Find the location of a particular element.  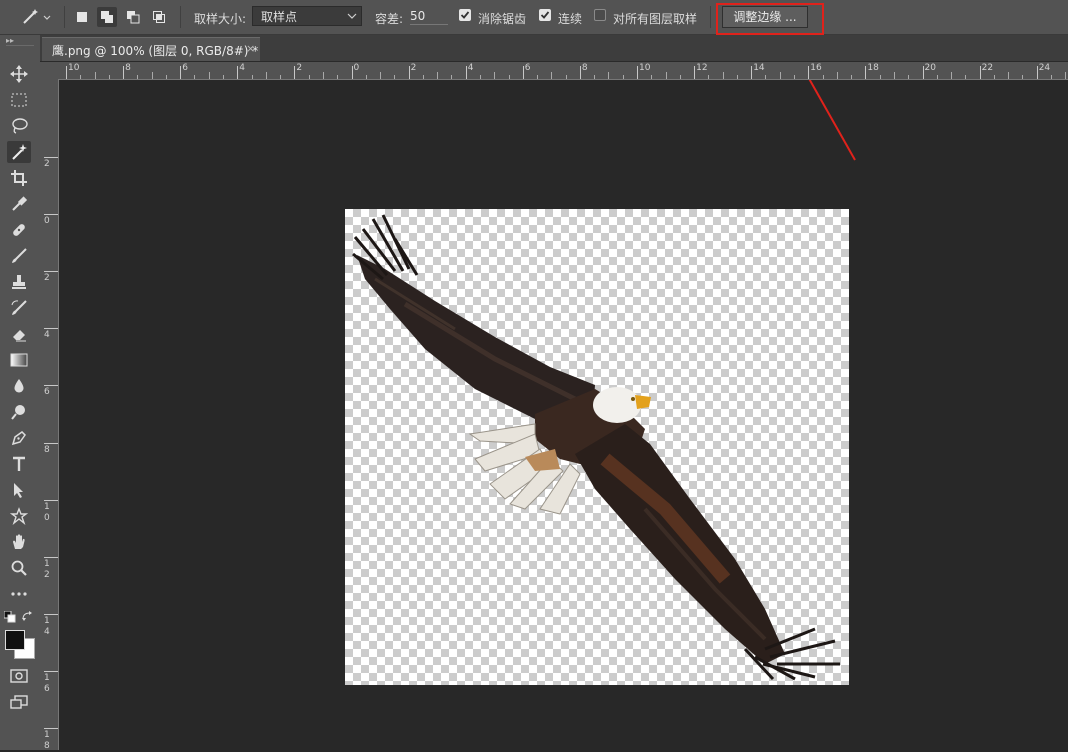

hand-tool-icon is located at coordinates (19, 542).